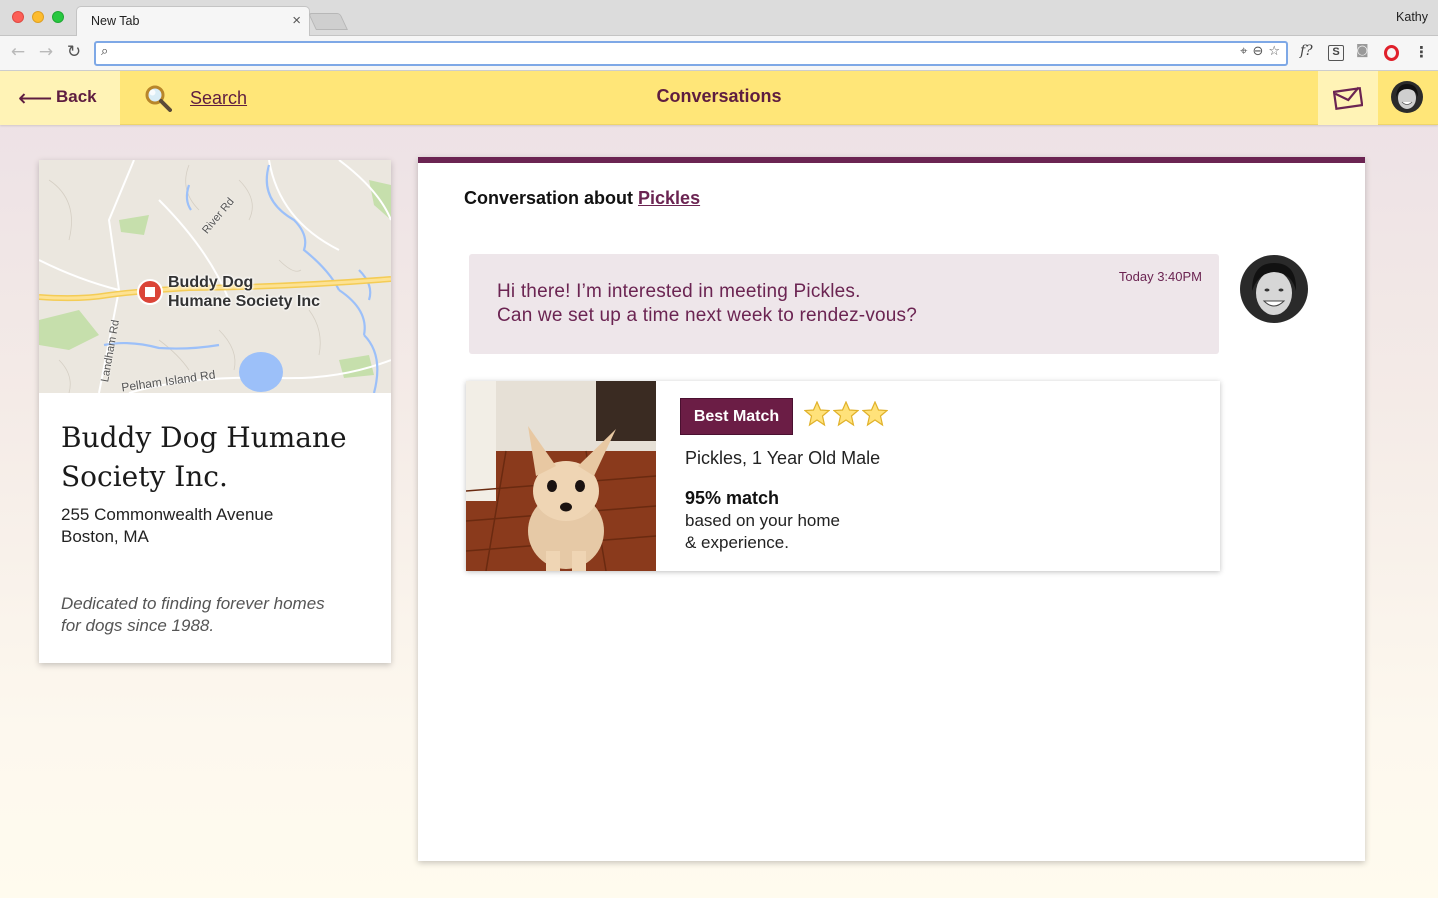 This screenshot has width=1438, height=898. I want to click on omnibox-search-icon: ⌕, so click(105, 51).